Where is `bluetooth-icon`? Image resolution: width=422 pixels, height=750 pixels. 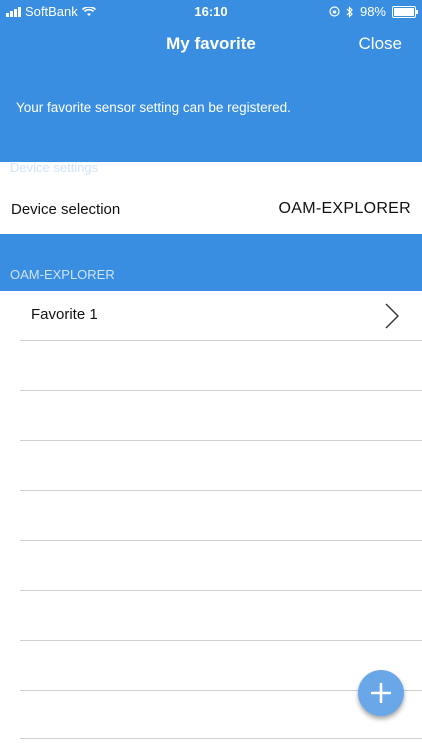 bluetooth-icon is located at coordinates (349, 11).